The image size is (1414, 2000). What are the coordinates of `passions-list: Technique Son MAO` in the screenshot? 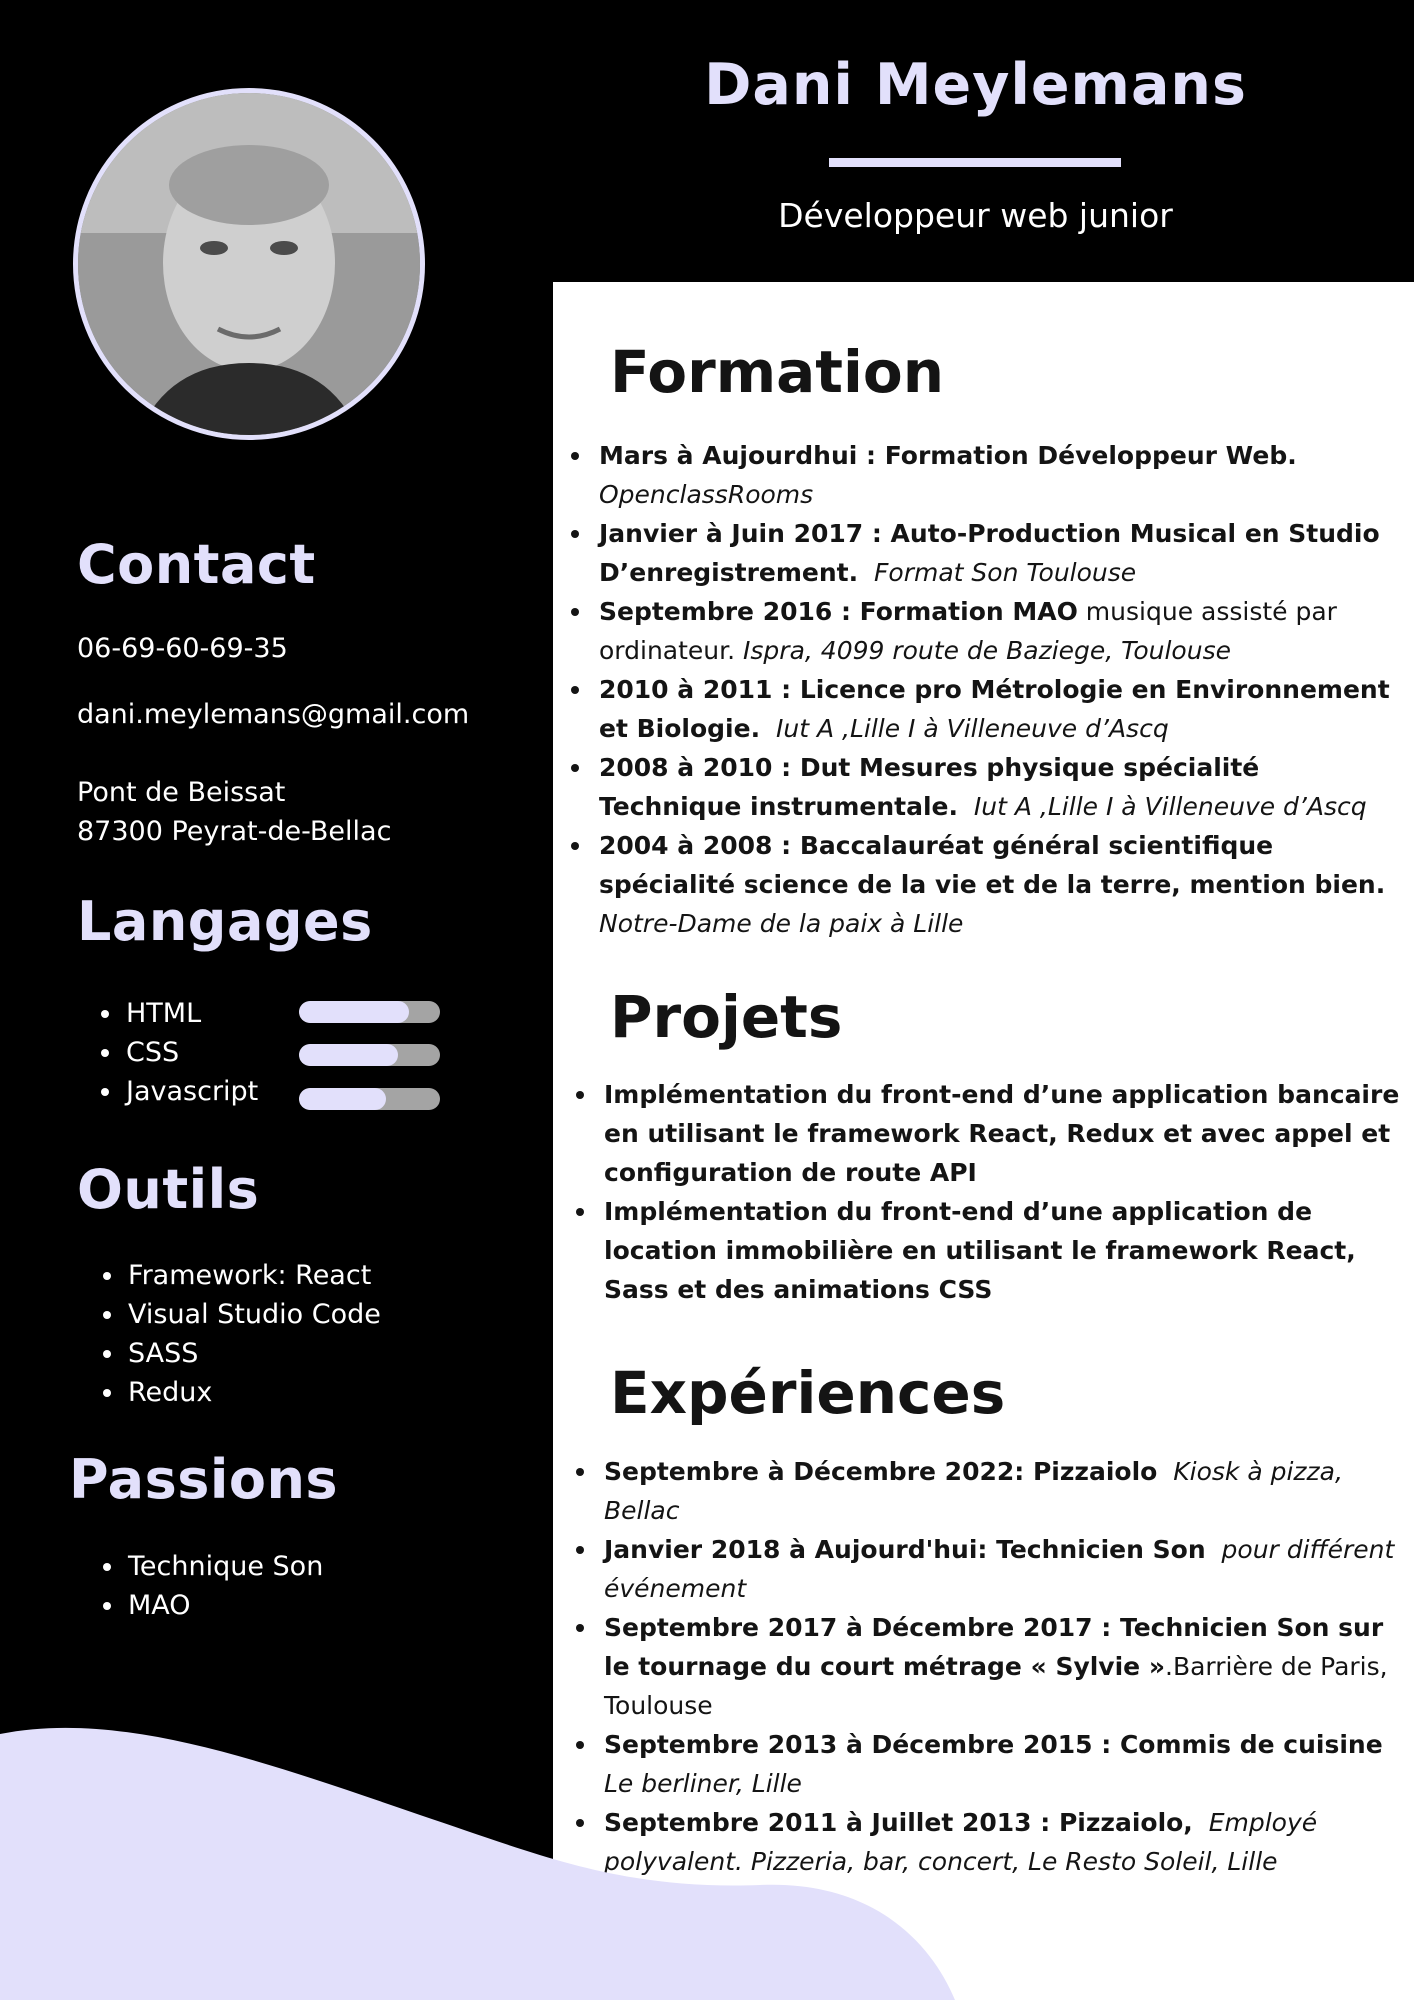 It's located at (201, 1586).